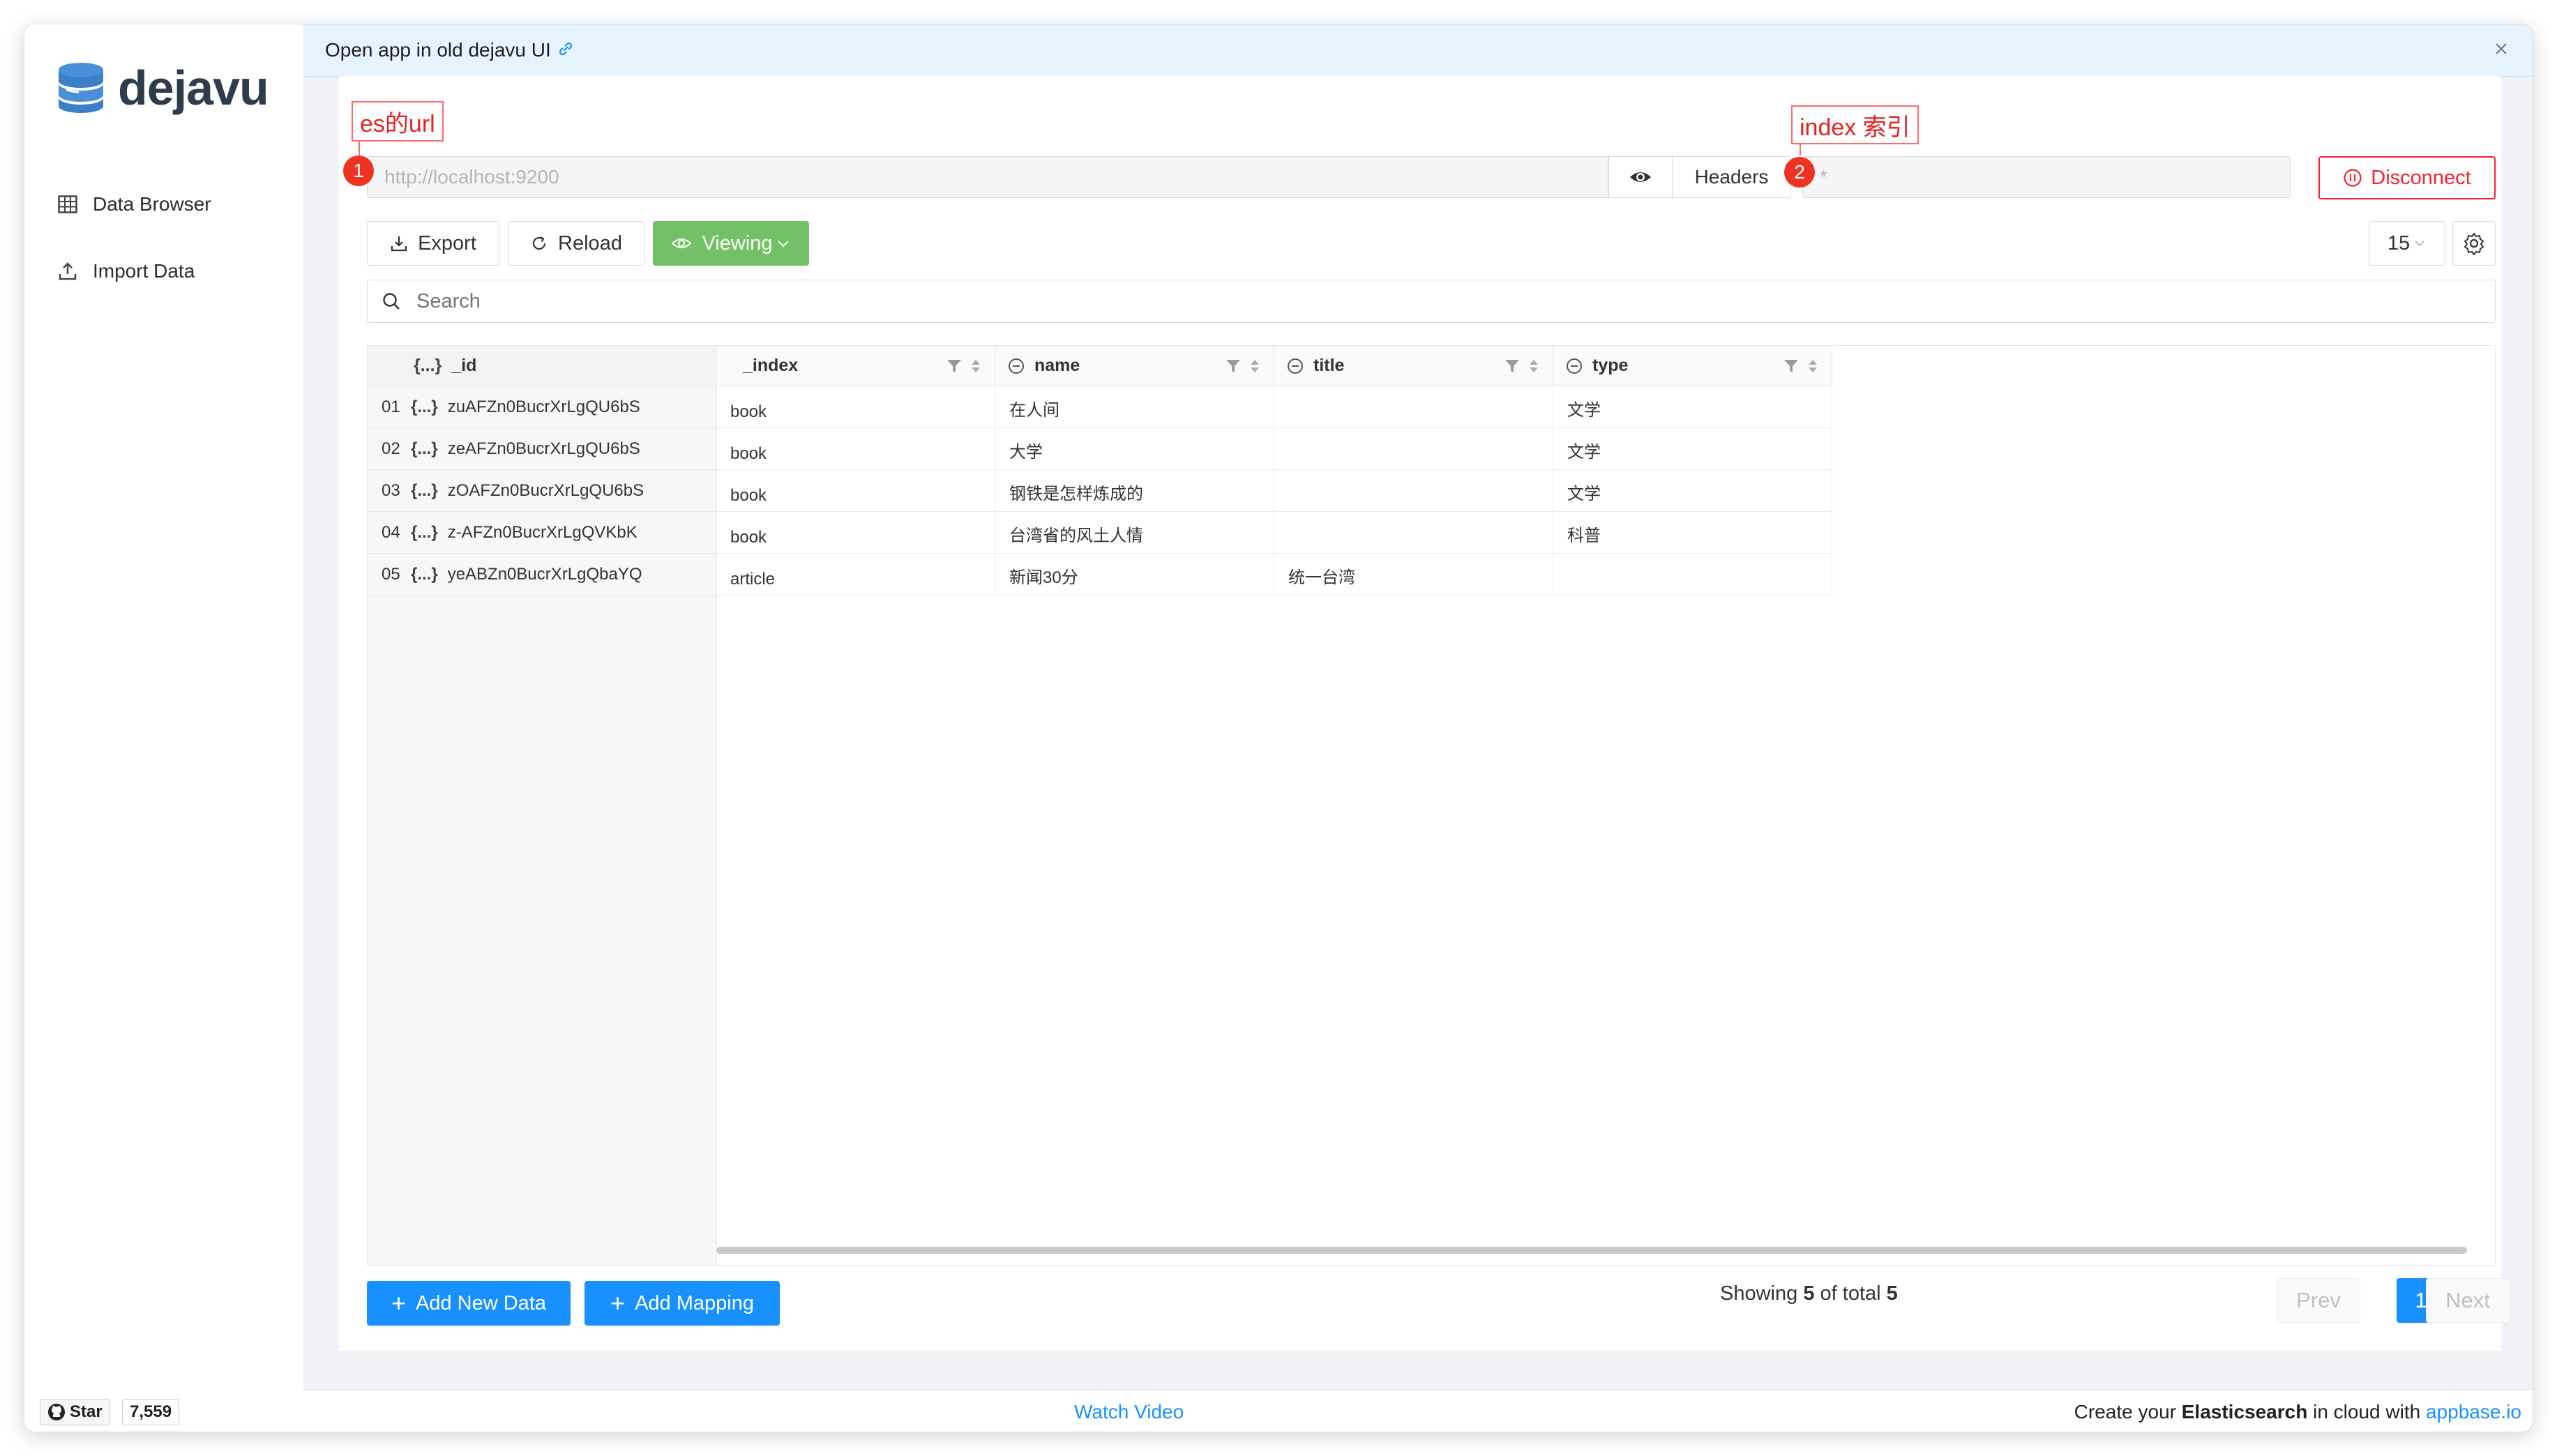 The image size is (2557, 1456). I want to click on annotation-url-number: 1, so click(358, 171).